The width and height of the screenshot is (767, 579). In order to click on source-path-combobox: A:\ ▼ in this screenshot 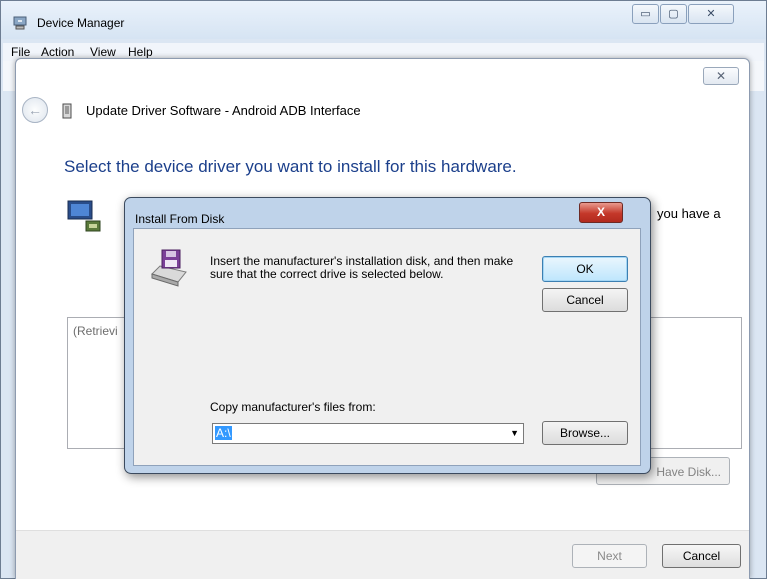, I will do `click(368, 433)`.